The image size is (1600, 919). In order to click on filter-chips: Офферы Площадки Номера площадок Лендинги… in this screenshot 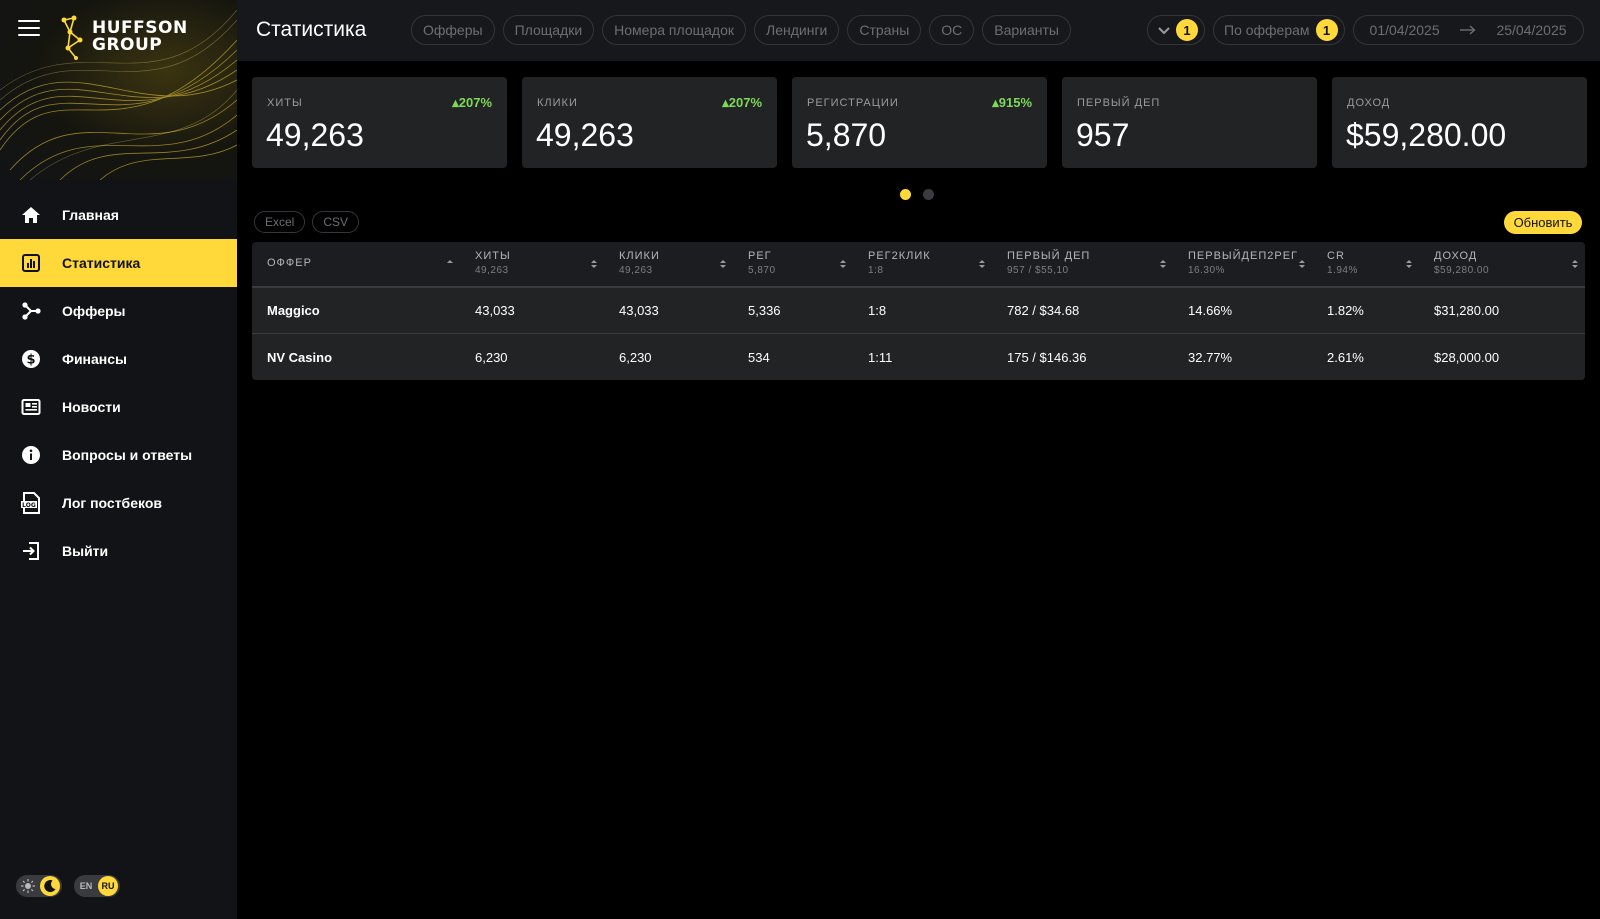, I will do `click(741, 30)`.